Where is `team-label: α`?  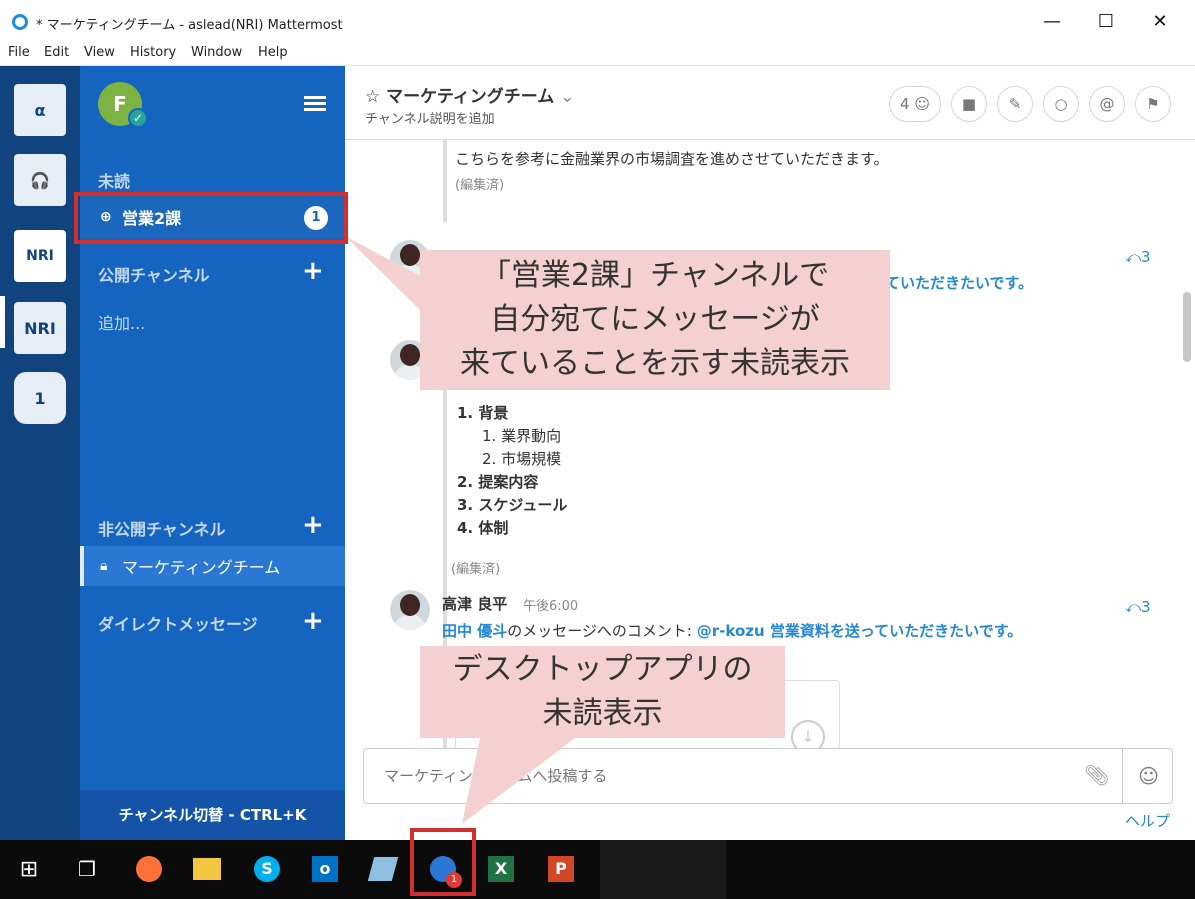 team-label: α is located at coordinates (40, 110).